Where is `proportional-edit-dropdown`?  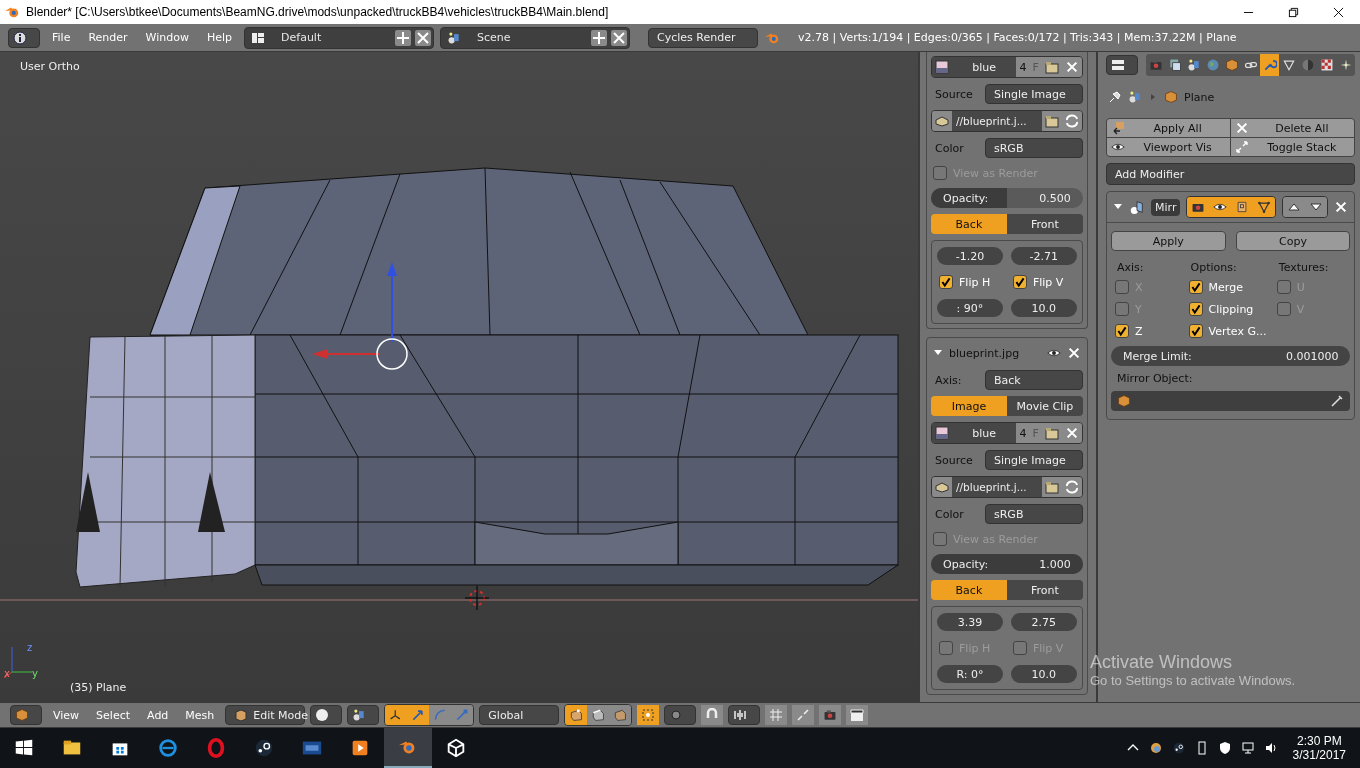 proportional-edit-dropdown is located at coordinates (680, 715).